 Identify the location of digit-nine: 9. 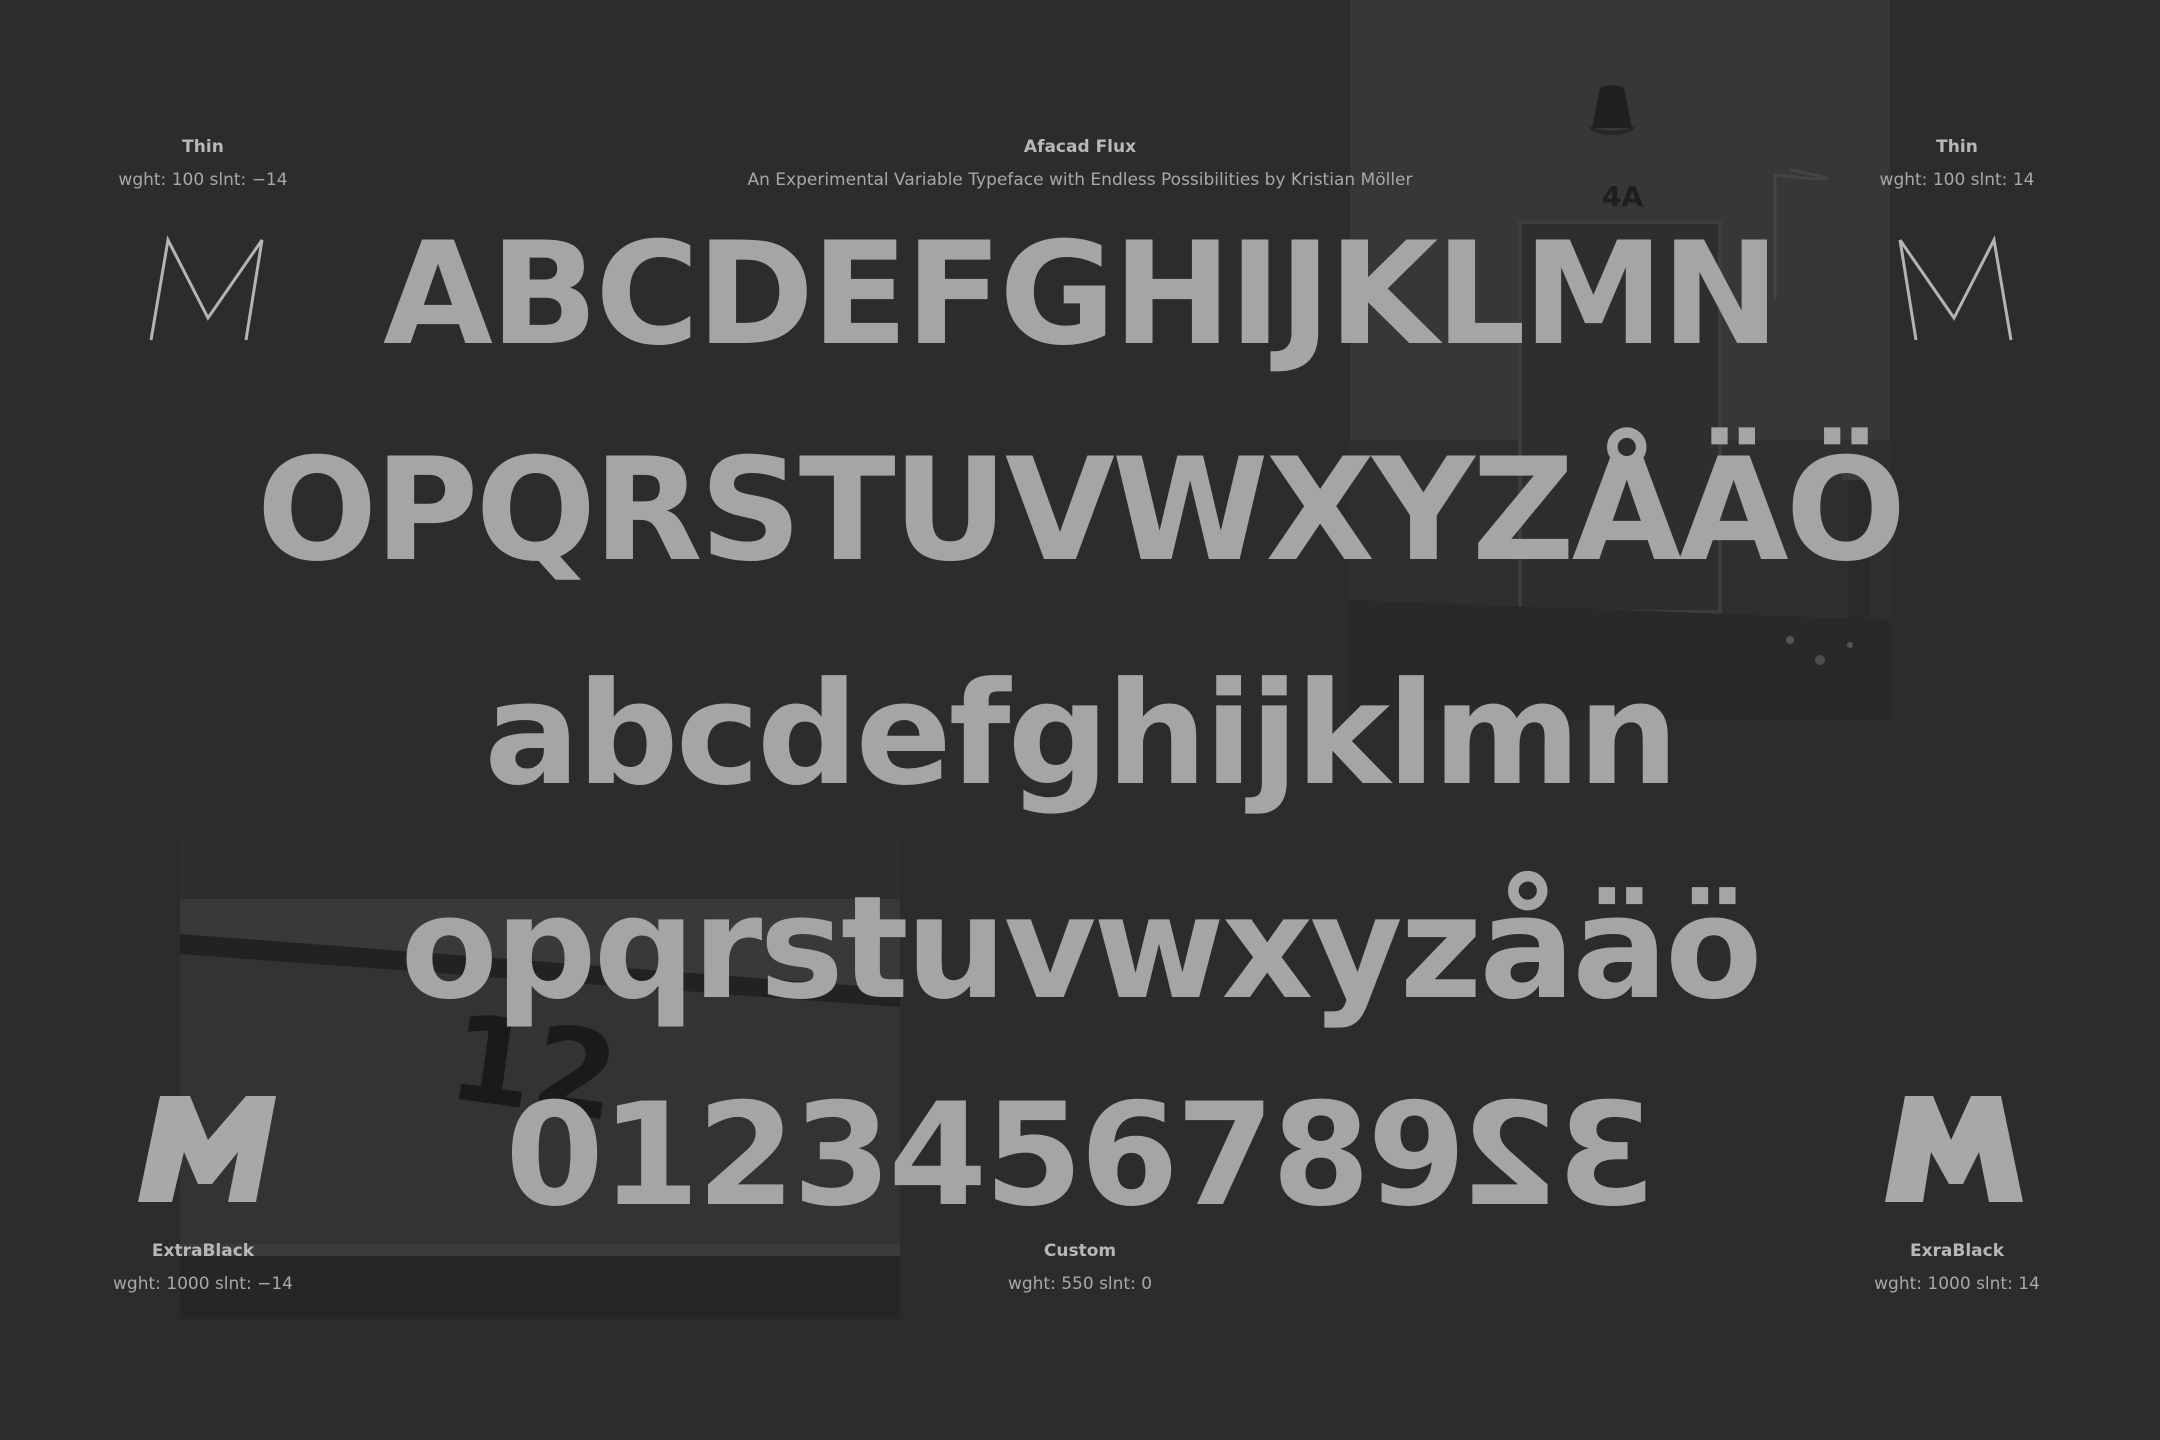
(1416, 1155).